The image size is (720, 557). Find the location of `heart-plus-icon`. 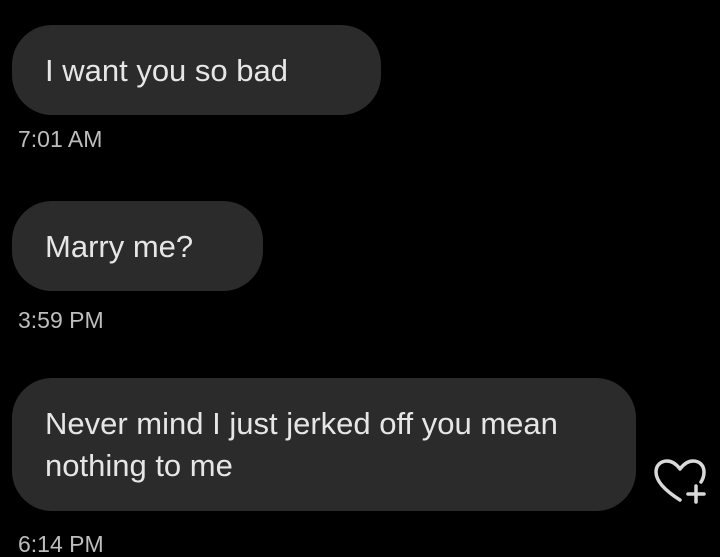

heart-plus-icon is located at coordinates (681, 482).